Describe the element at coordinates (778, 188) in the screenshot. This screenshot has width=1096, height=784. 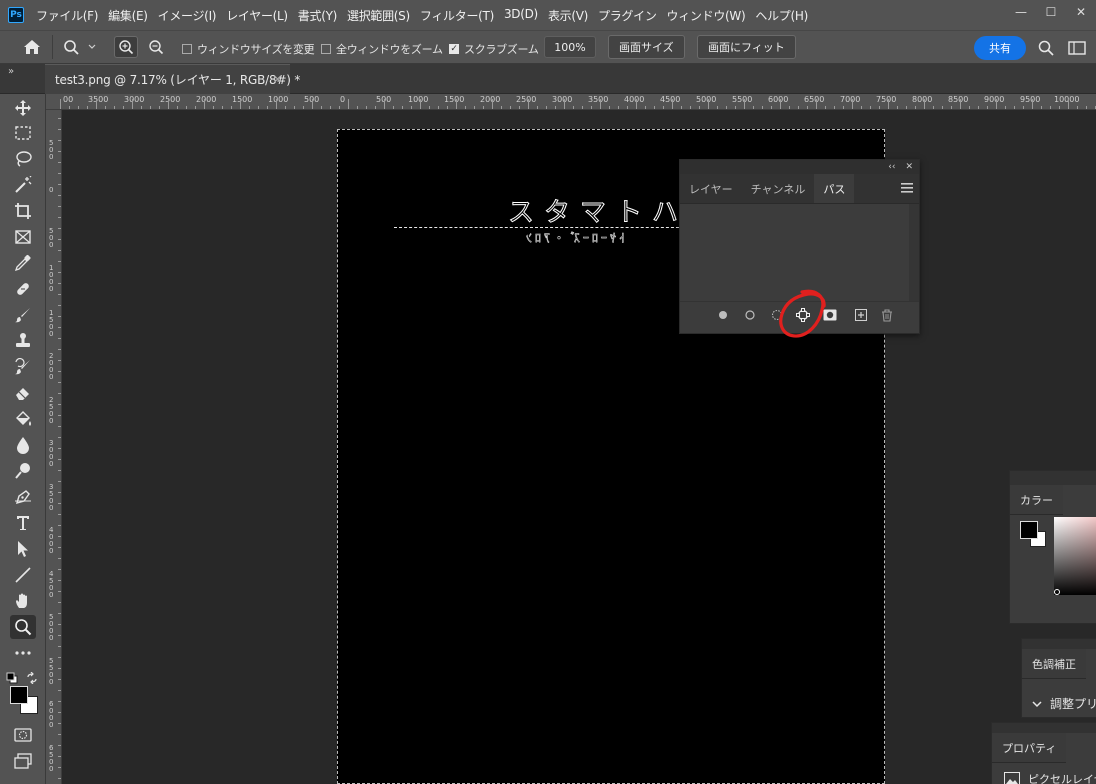
I see `tab-channels: チャンネル` at that location.